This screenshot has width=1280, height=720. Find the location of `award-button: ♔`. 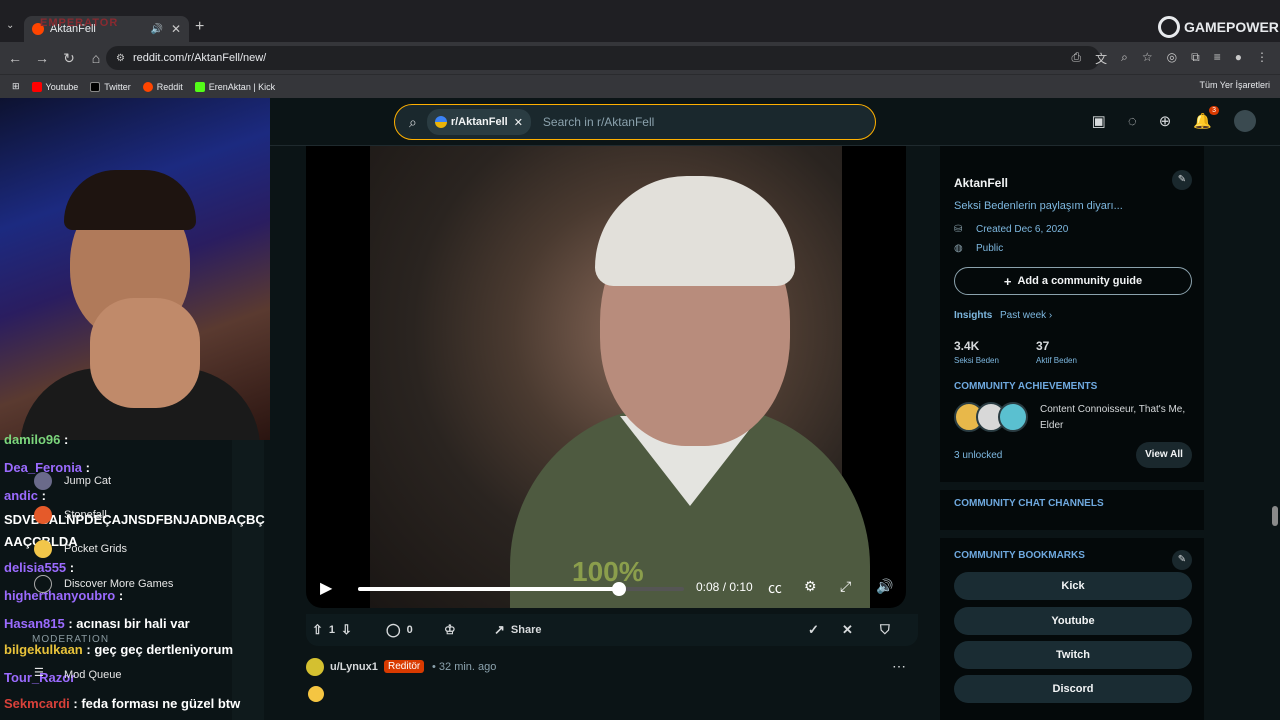

award-button: ♔ is located at coordinates (453, 630).